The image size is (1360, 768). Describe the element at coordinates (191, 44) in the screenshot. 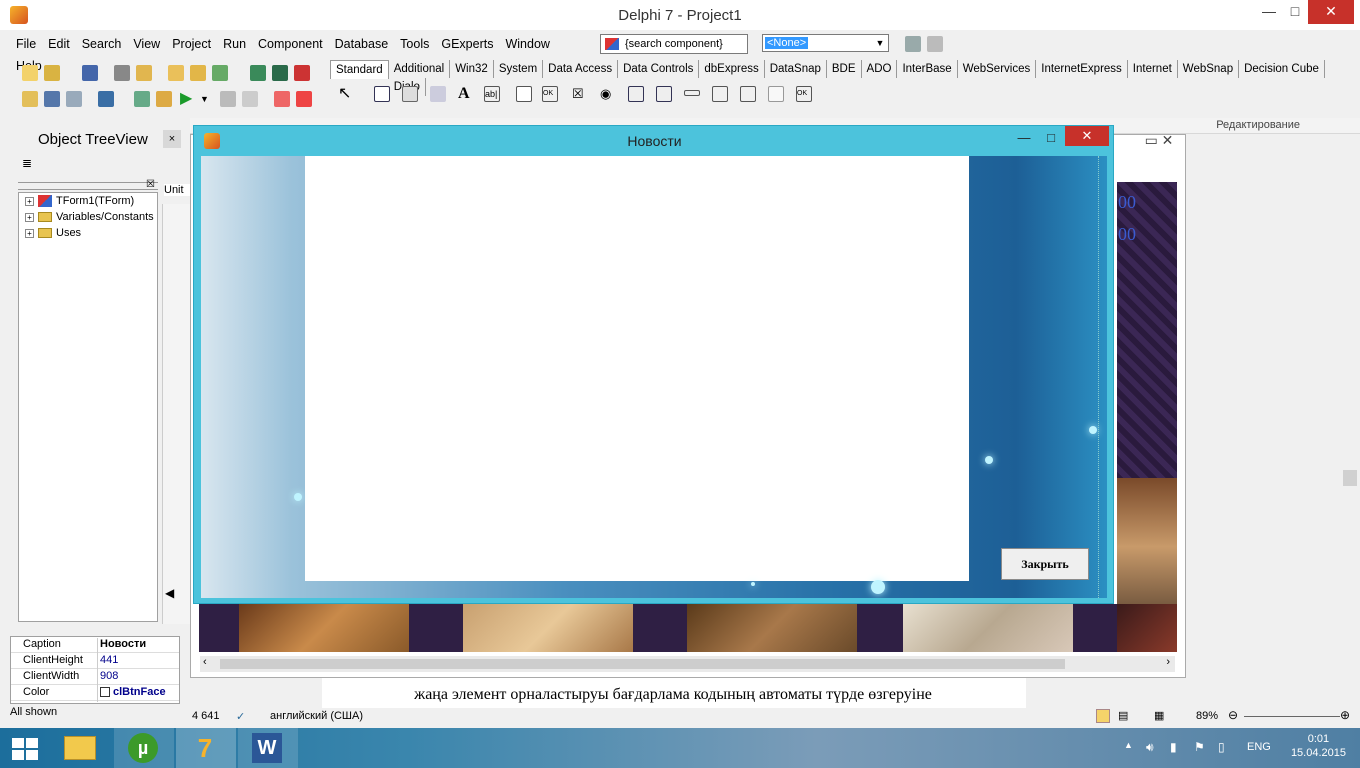

I see `menu-project: Project` at that location.